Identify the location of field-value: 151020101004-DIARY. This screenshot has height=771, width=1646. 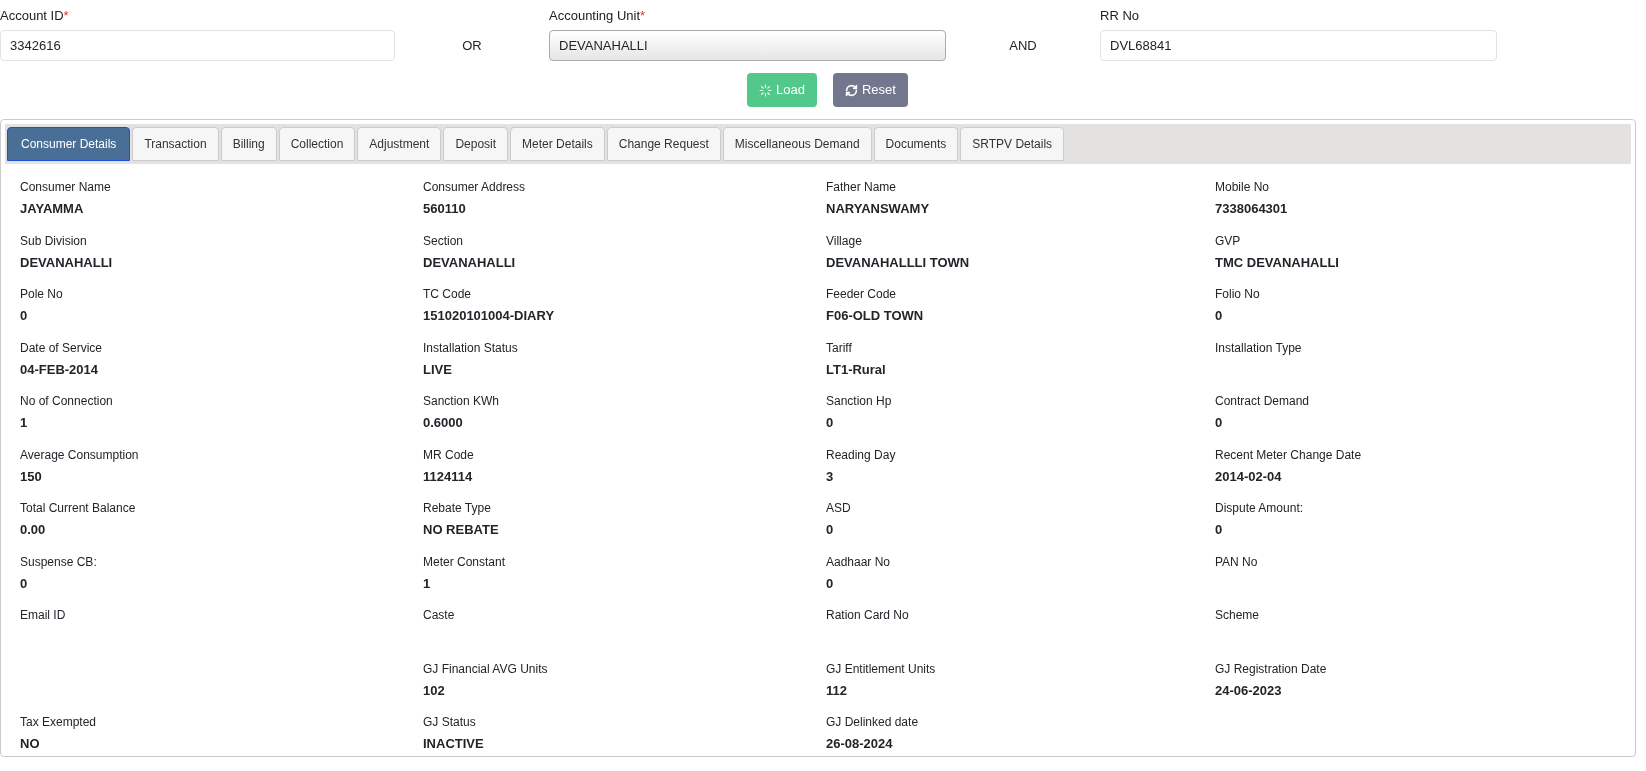
(489, 316).